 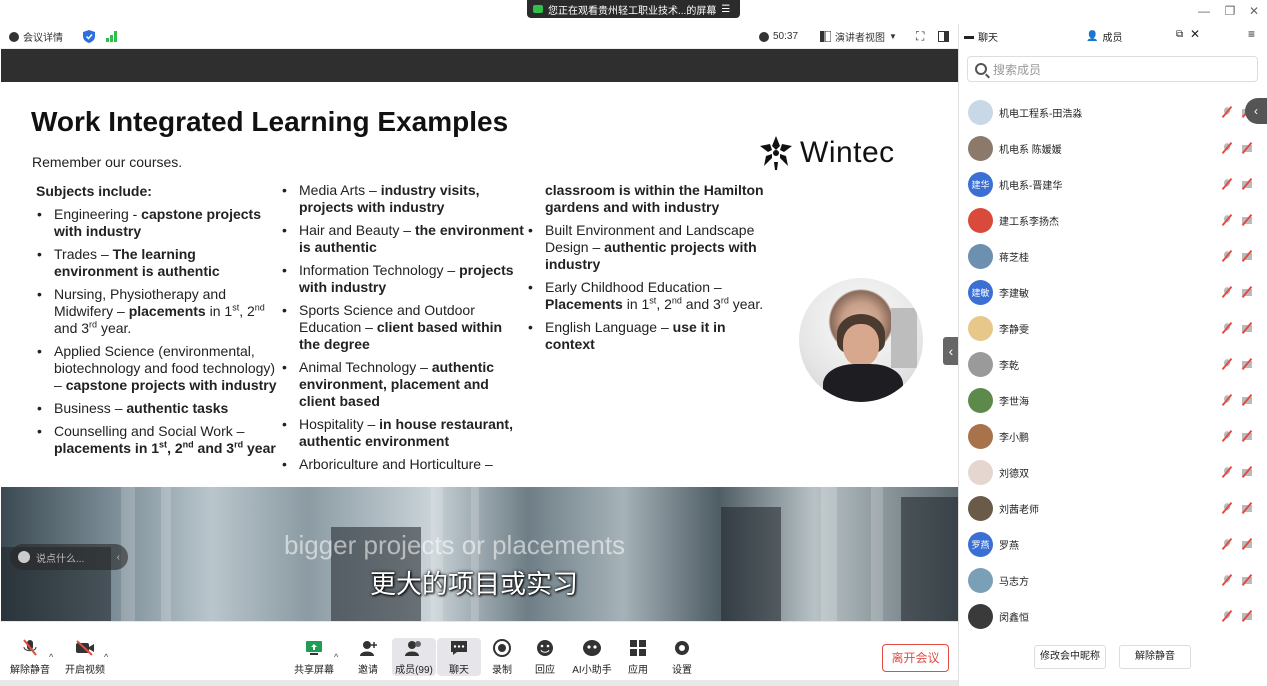 I want to click on avatar, so click(x=980, y=220).